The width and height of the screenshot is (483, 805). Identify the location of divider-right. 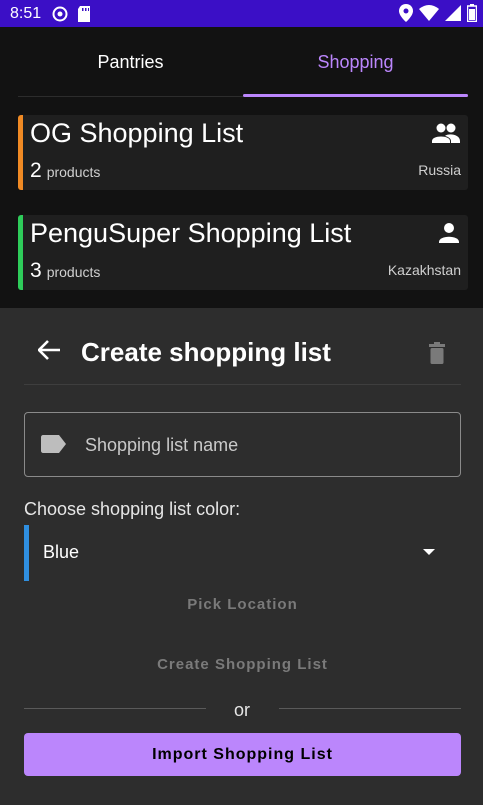
(370, 708).